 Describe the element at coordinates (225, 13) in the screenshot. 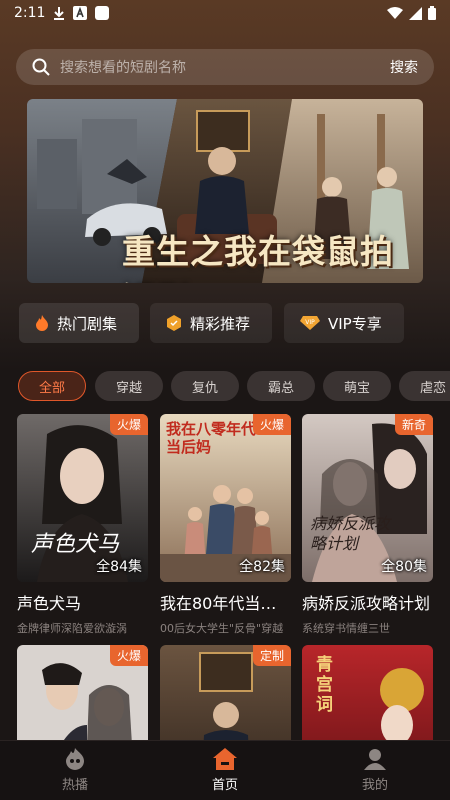

I see `status-bar: 2:11` at that location.